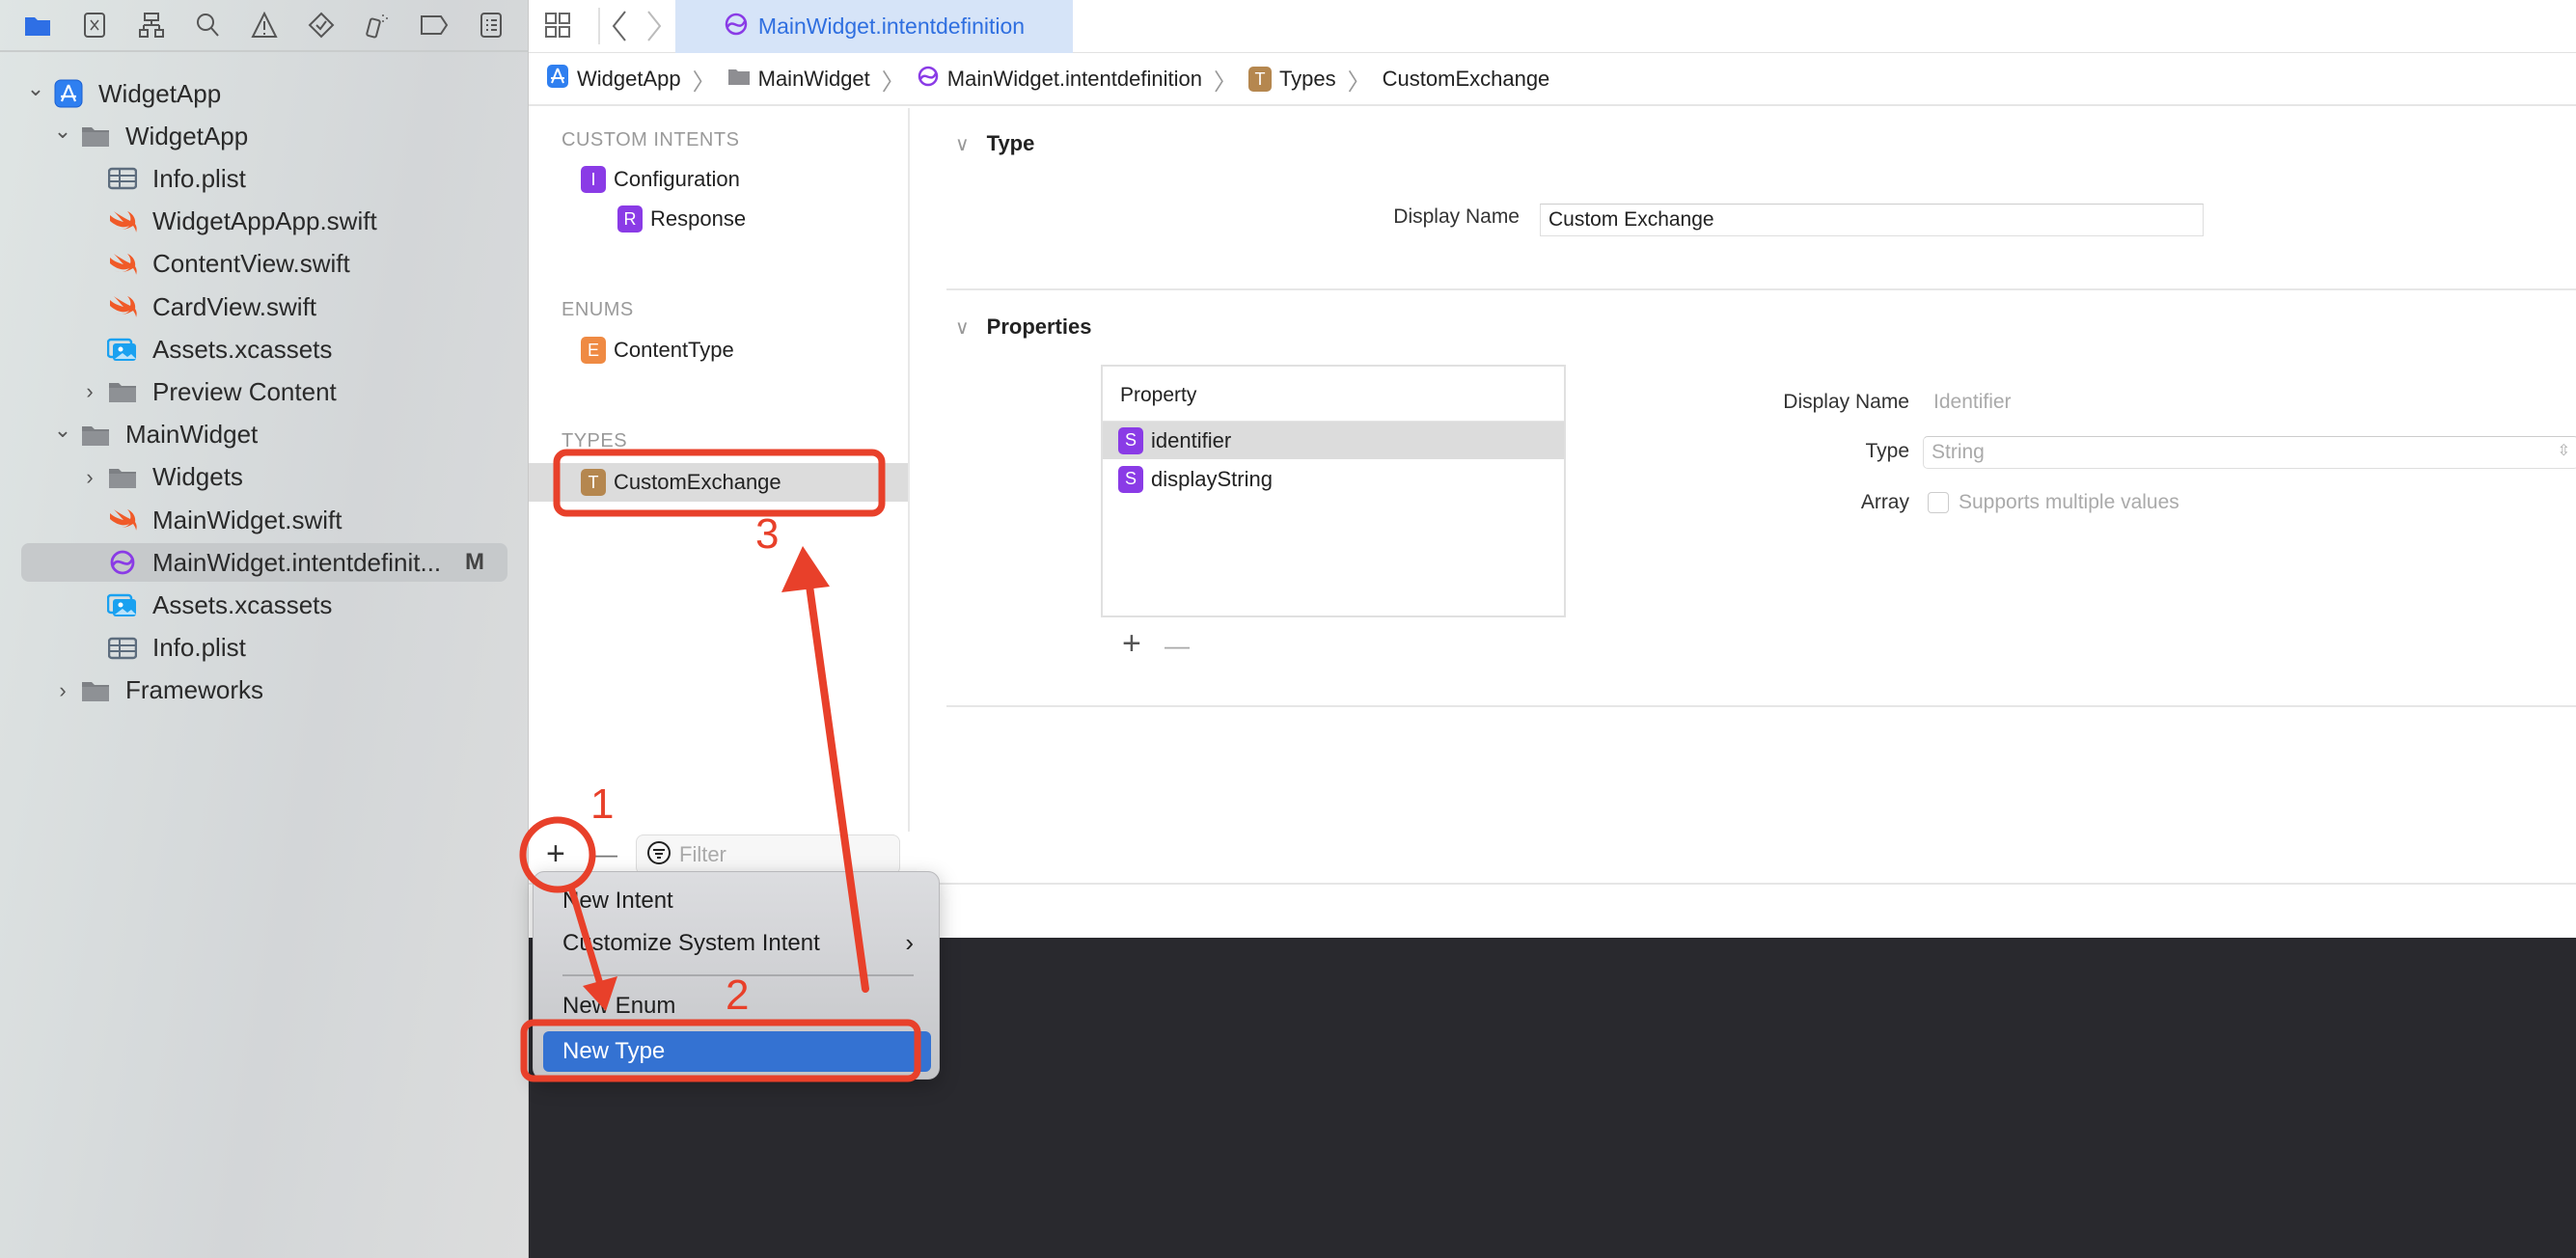 Image resolution: width=2576 pixels, height=1258 pixels. What do you see at coordinates (604, 854) in the screenshot?
I see `remove-button: —` at bounding box center [604, 854].